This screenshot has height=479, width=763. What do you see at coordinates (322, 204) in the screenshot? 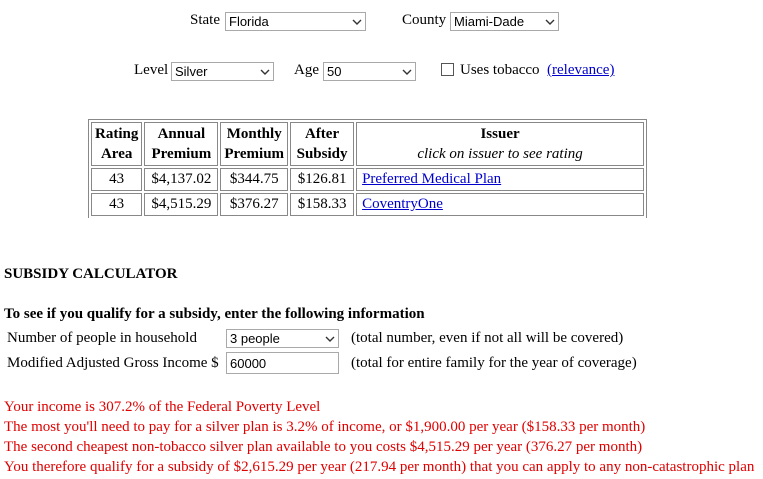
I see `after-subsidy-cell: $158.33` at bounding box center [322, 204].